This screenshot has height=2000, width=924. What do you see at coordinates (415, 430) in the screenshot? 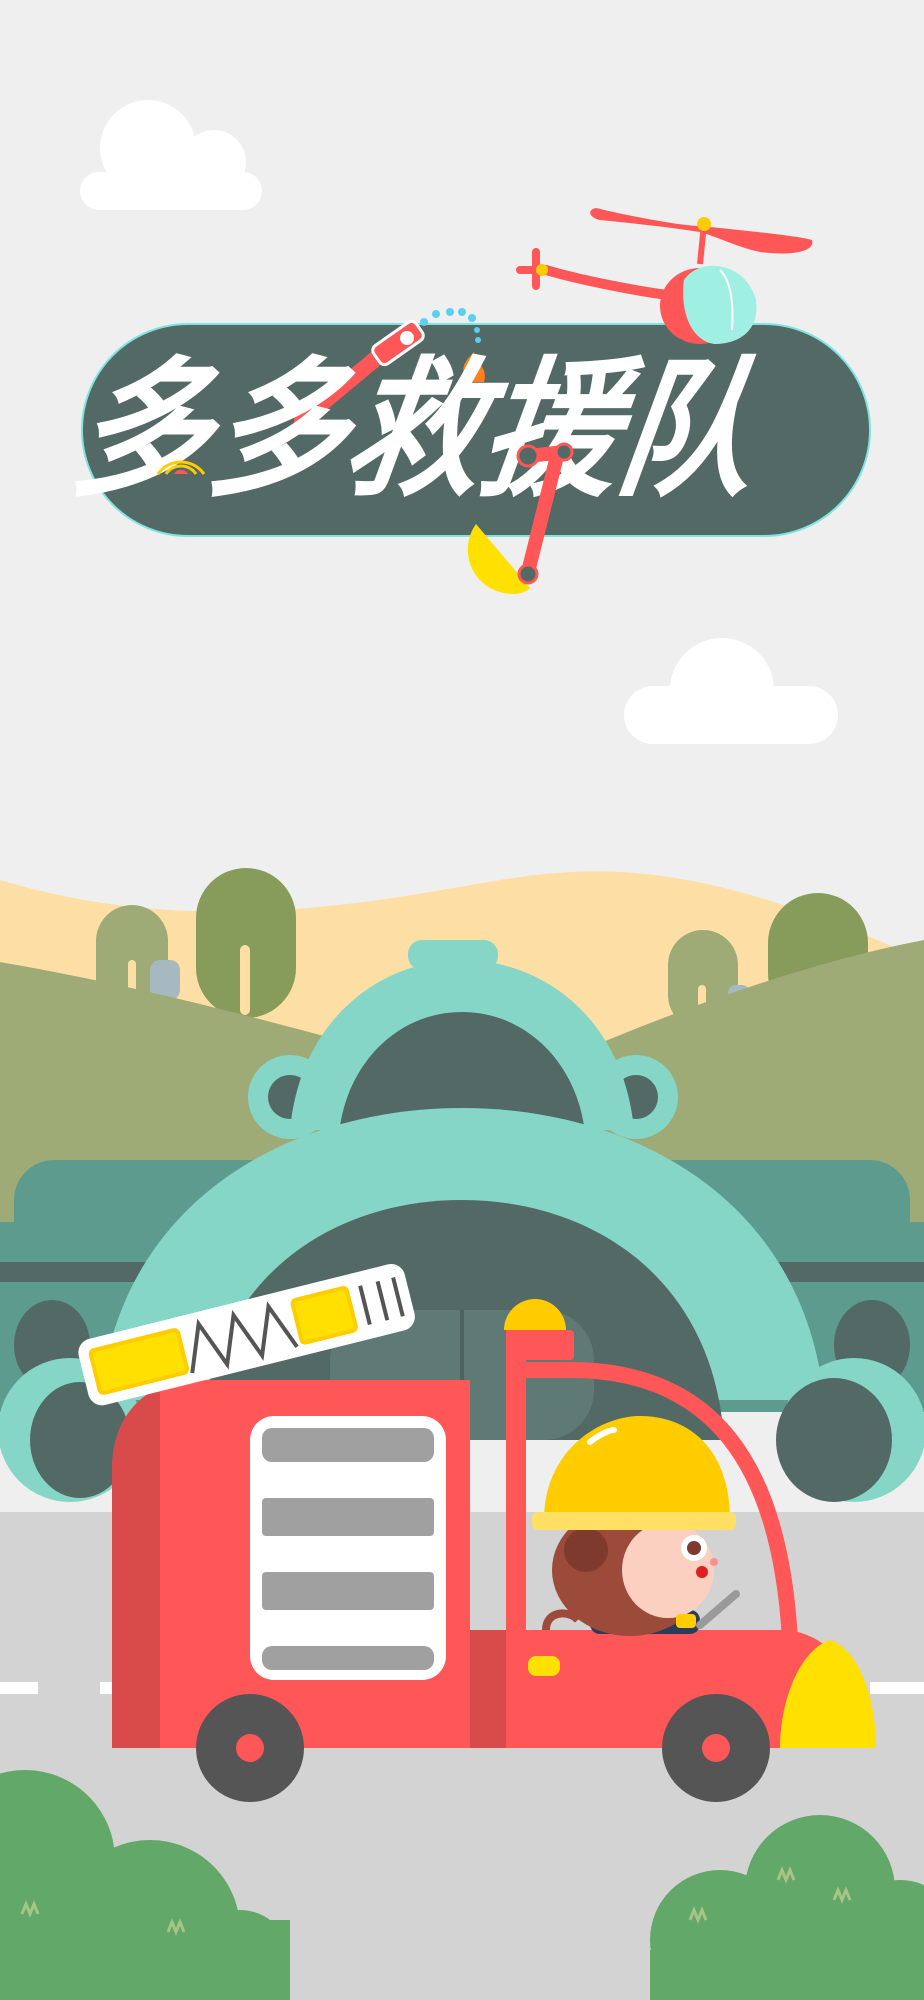
I see `game-title: 多多救援队` at bounding box center [415, 430].